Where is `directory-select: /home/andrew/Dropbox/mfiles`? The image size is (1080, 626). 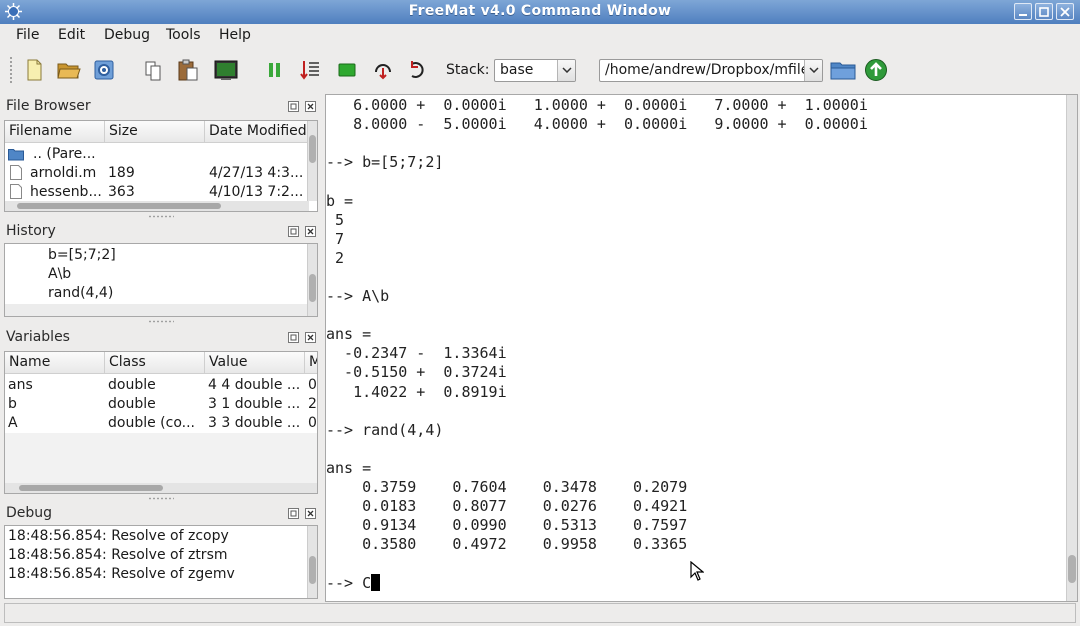
directory-select: /home/andrew/Dropbox/mfiles is located at coordinates (711, 70).